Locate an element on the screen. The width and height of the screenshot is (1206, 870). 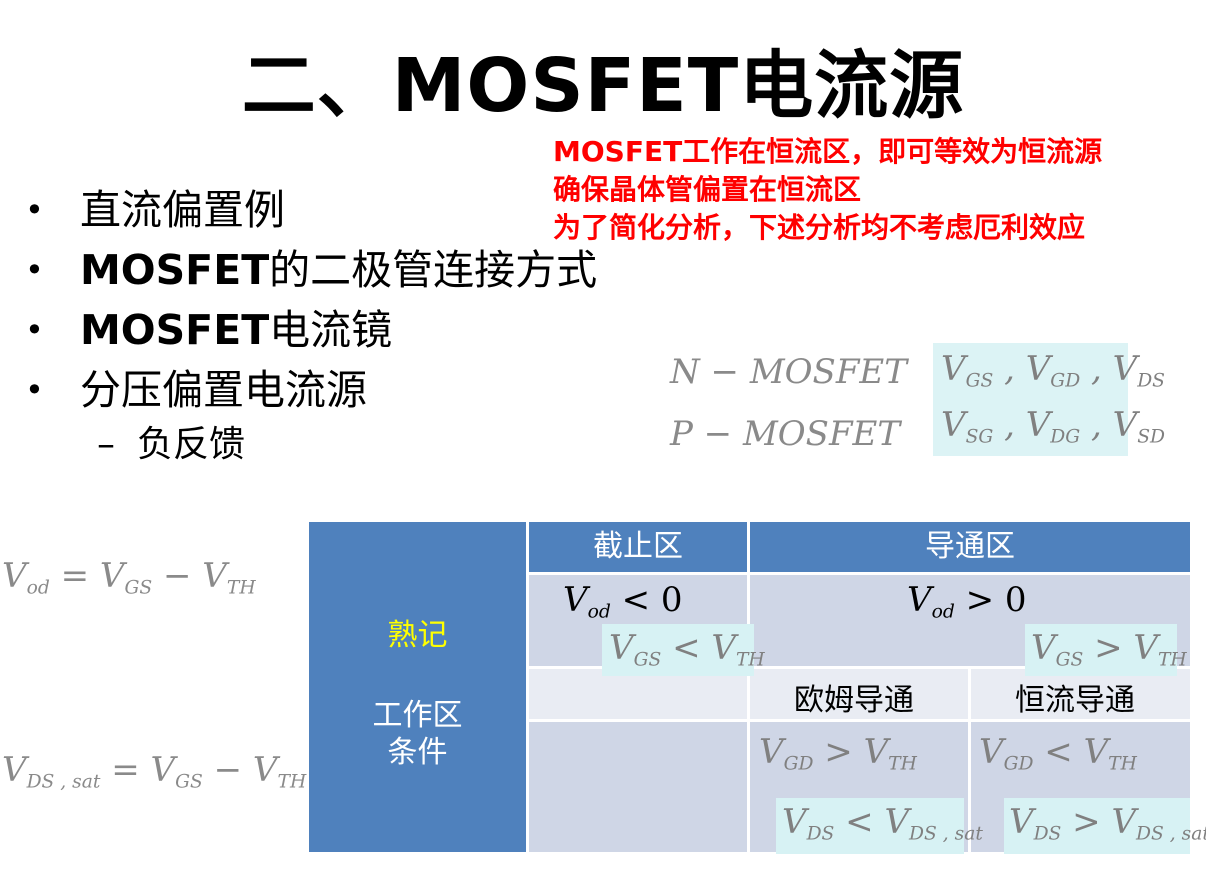
const-vds-cond: VDS > VDS , sat is located at coordinates (1107, 823).